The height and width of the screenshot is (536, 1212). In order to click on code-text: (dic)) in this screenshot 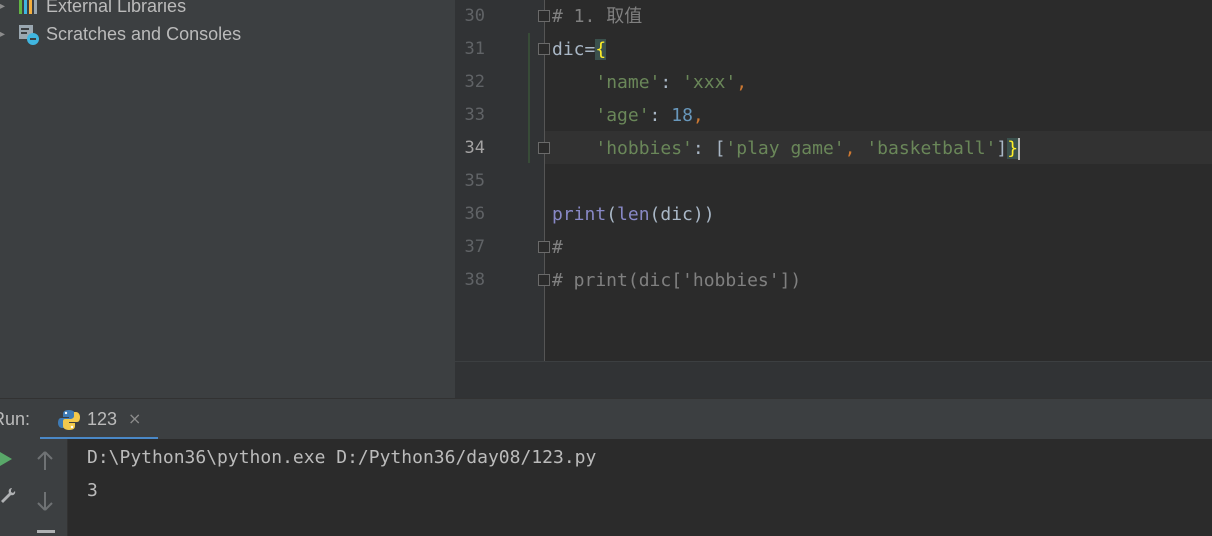, I will do `click(682, 214)`.